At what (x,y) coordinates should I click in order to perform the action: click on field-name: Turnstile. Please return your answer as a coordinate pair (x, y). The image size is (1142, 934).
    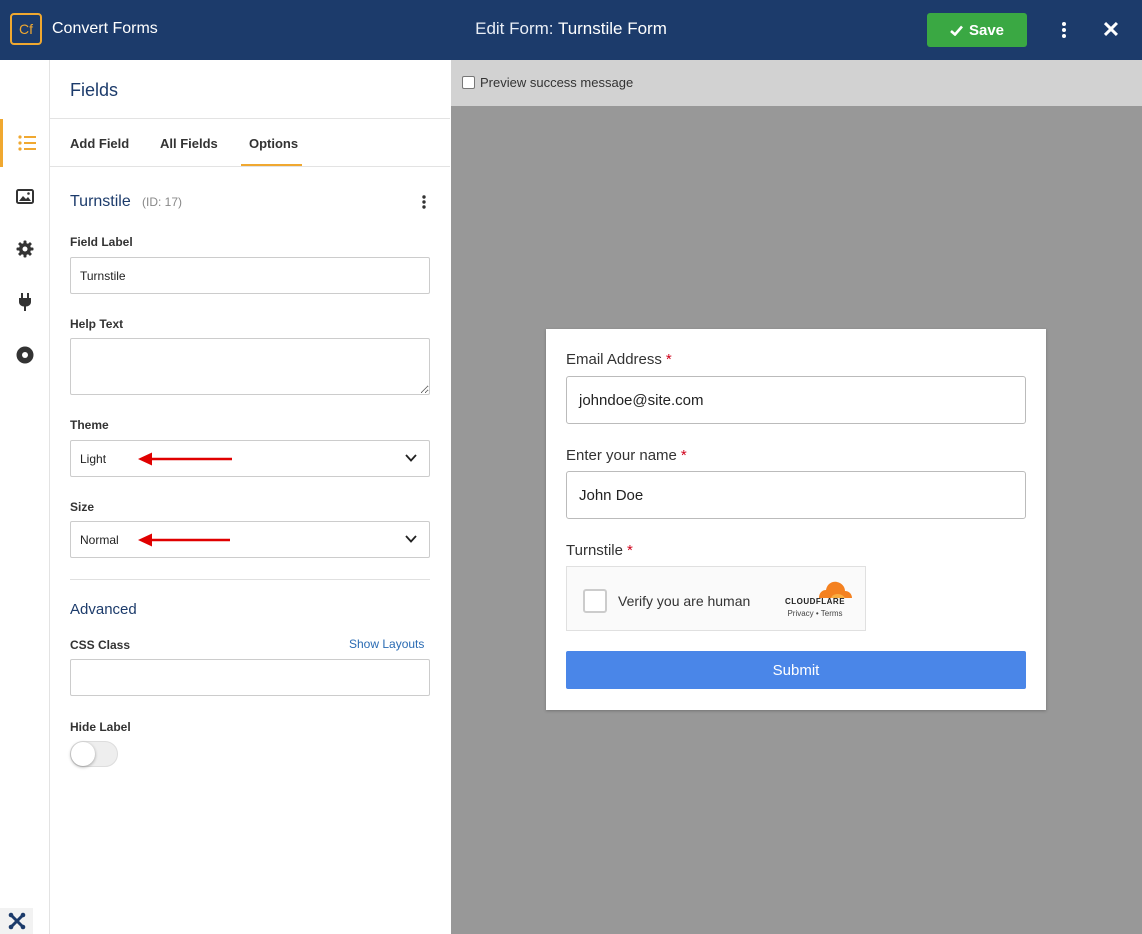
    Looking at the image, I should click on (100, 201).